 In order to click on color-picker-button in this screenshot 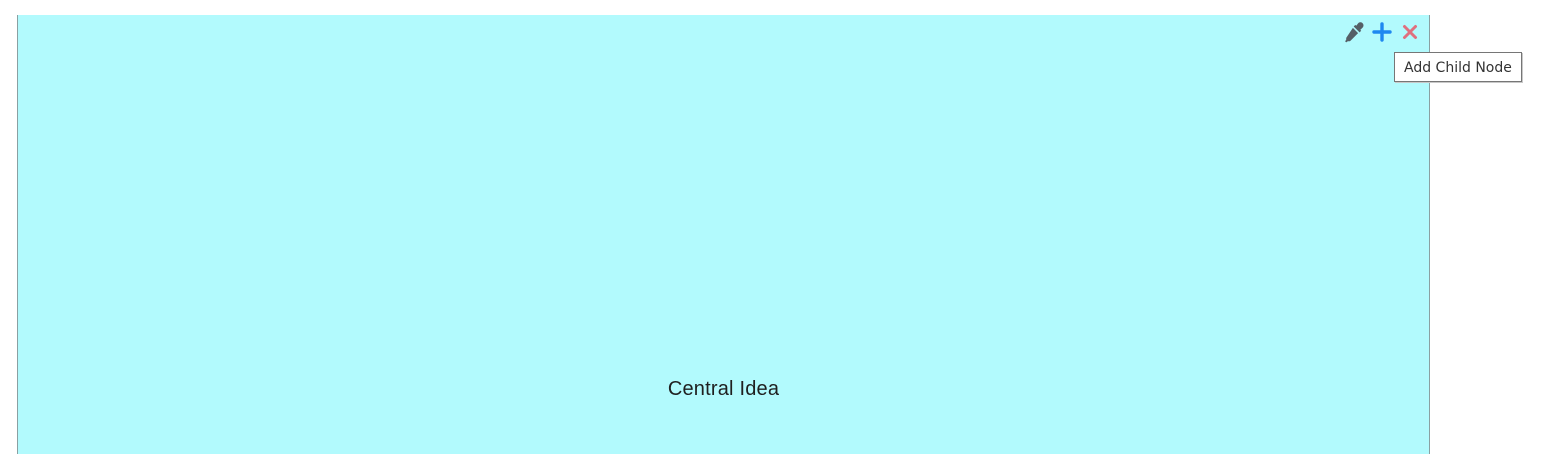, I will do `click(1354, 34)`.